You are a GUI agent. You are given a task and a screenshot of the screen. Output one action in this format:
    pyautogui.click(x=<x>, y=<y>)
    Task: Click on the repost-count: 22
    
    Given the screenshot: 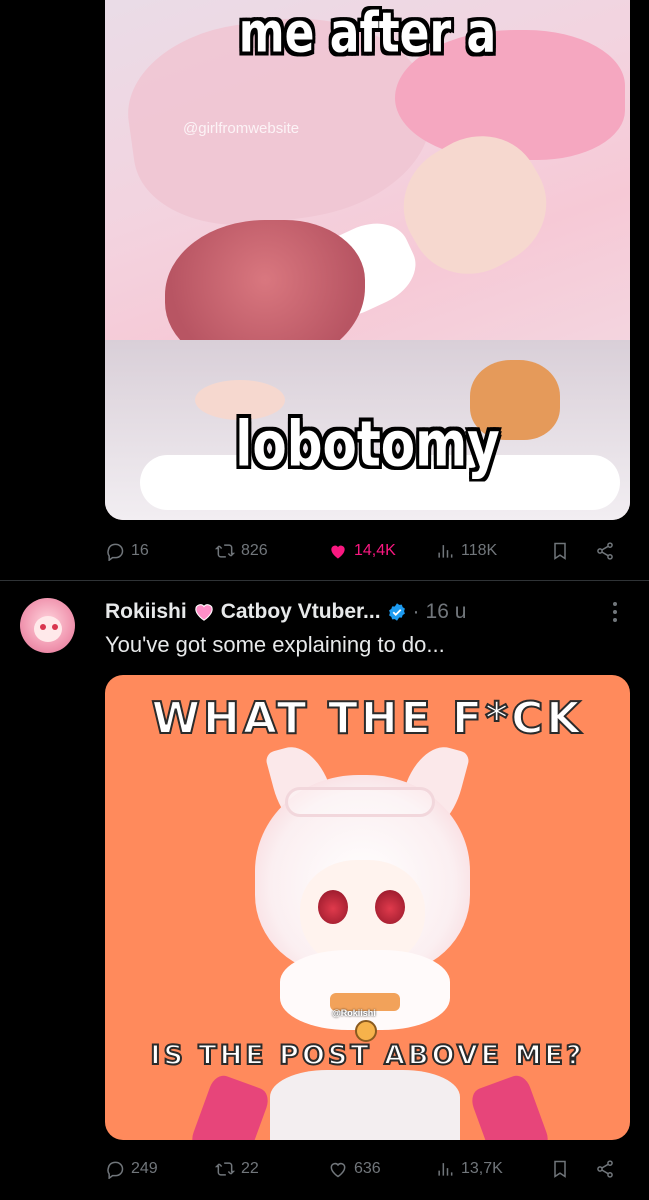 What is the action you would take?
    pyautogui.click(x=250, y=1168)
    